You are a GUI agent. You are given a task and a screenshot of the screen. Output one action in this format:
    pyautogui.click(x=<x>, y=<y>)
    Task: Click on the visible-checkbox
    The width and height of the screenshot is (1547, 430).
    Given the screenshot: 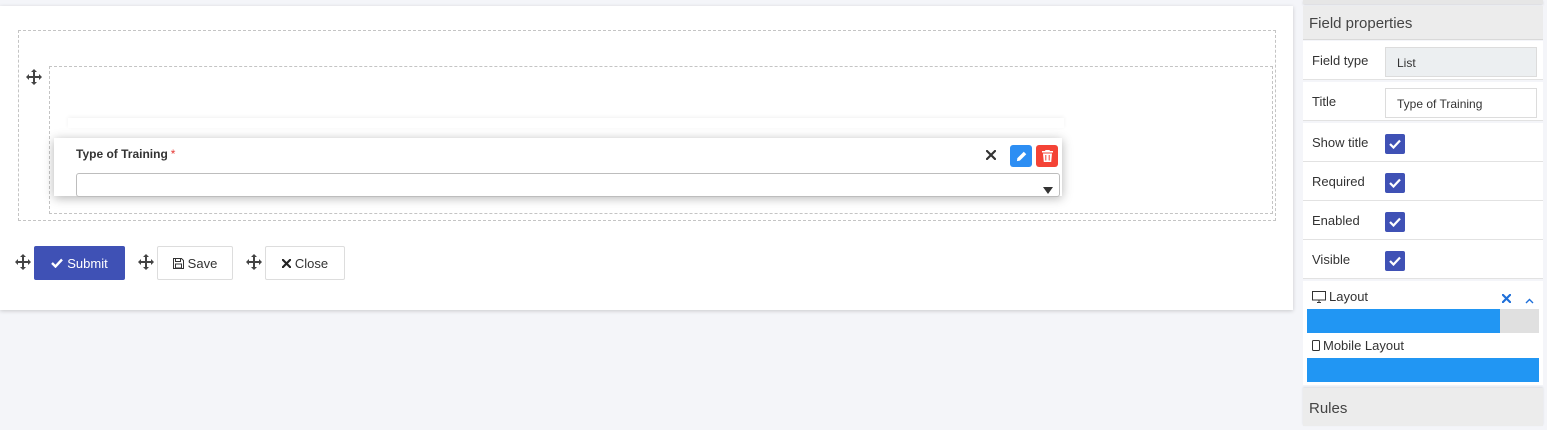 What is the action you would take?
    pyautogui.click(x=1395, y=261)
    